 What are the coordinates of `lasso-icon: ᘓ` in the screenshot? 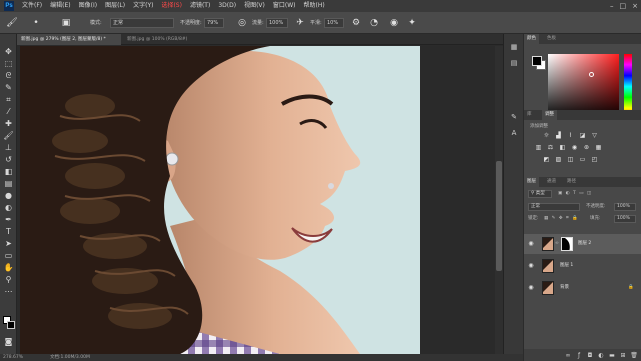 It's located at (8, 75).